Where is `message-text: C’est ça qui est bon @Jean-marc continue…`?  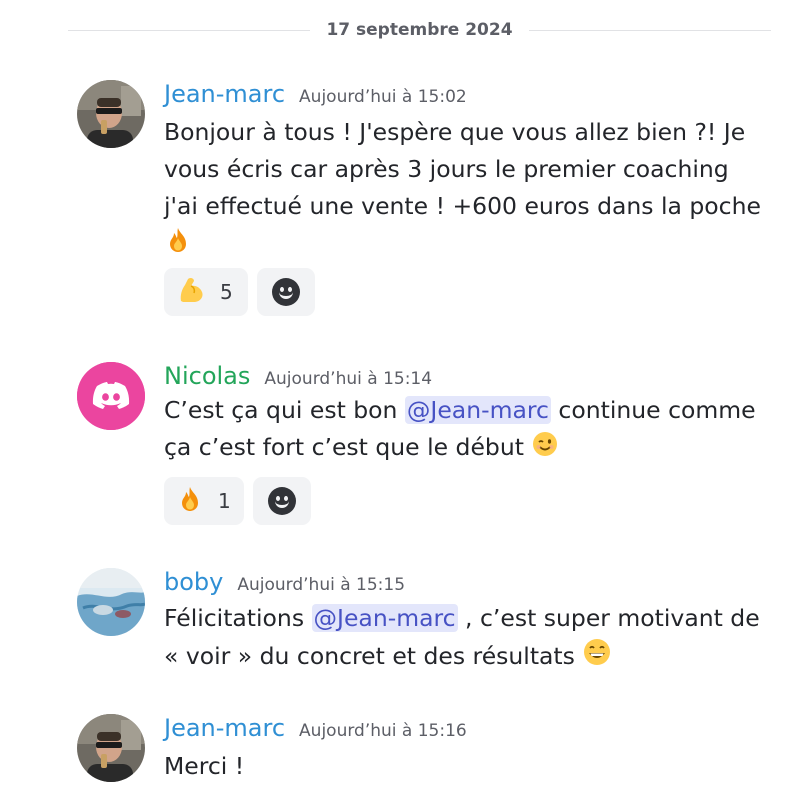 message-text: C’est ça qui est bon @Jean-marc continue… is located at coordinates (464, 430).